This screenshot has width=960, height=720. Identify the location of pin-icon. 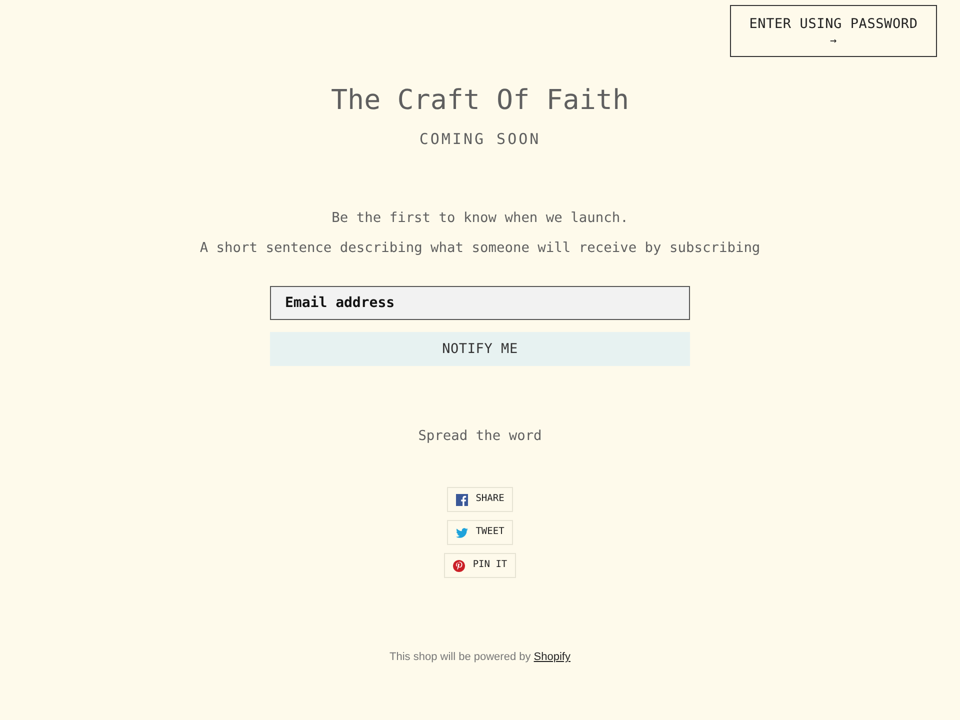
(458, 566).